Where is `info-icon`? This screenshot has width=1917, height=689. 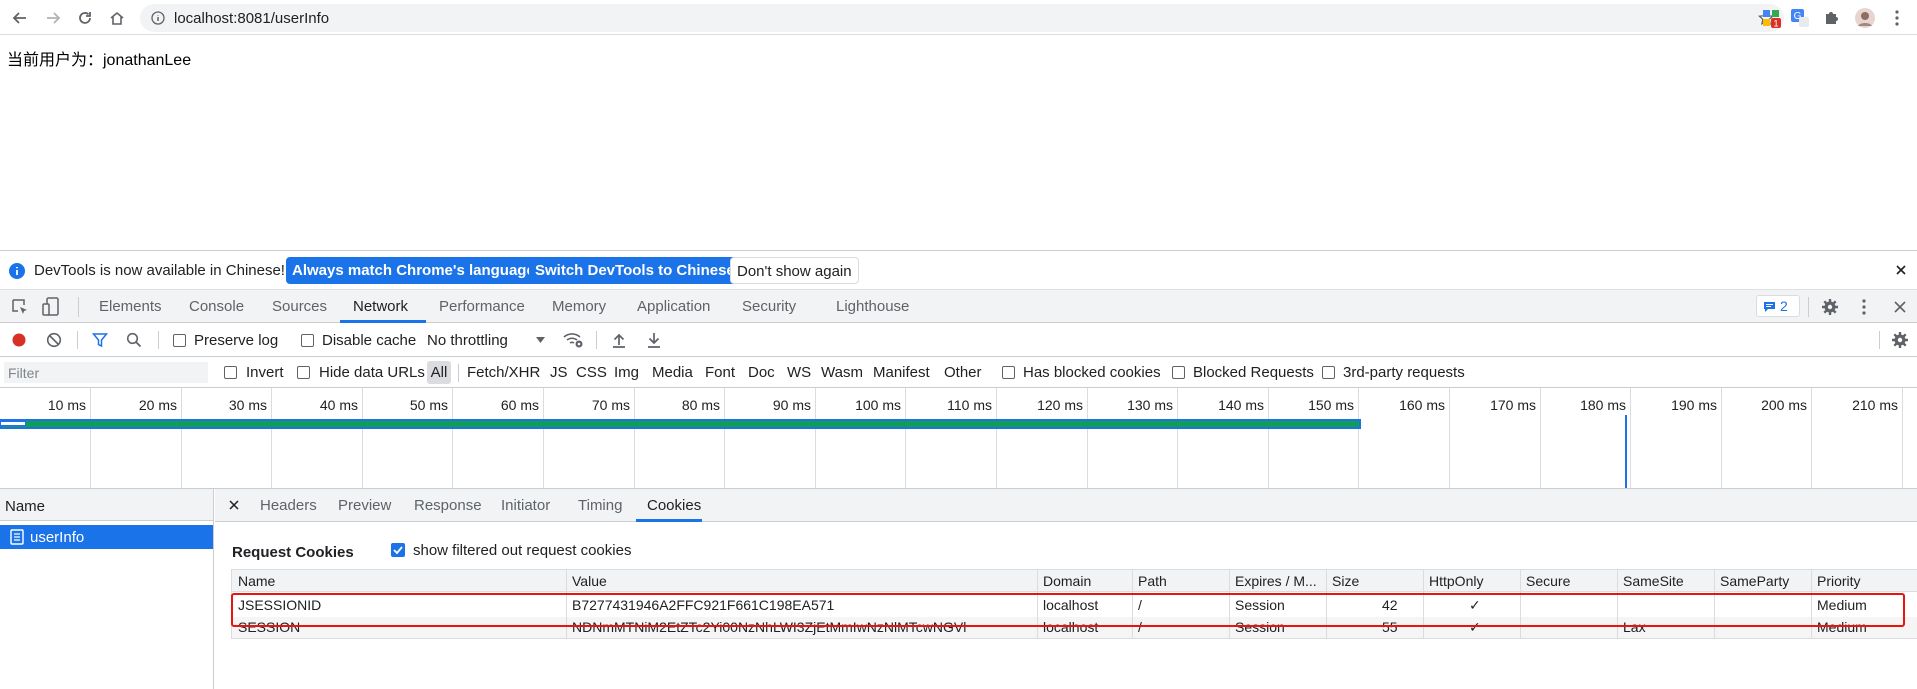
info-icon is located at coordinates (158, 18).